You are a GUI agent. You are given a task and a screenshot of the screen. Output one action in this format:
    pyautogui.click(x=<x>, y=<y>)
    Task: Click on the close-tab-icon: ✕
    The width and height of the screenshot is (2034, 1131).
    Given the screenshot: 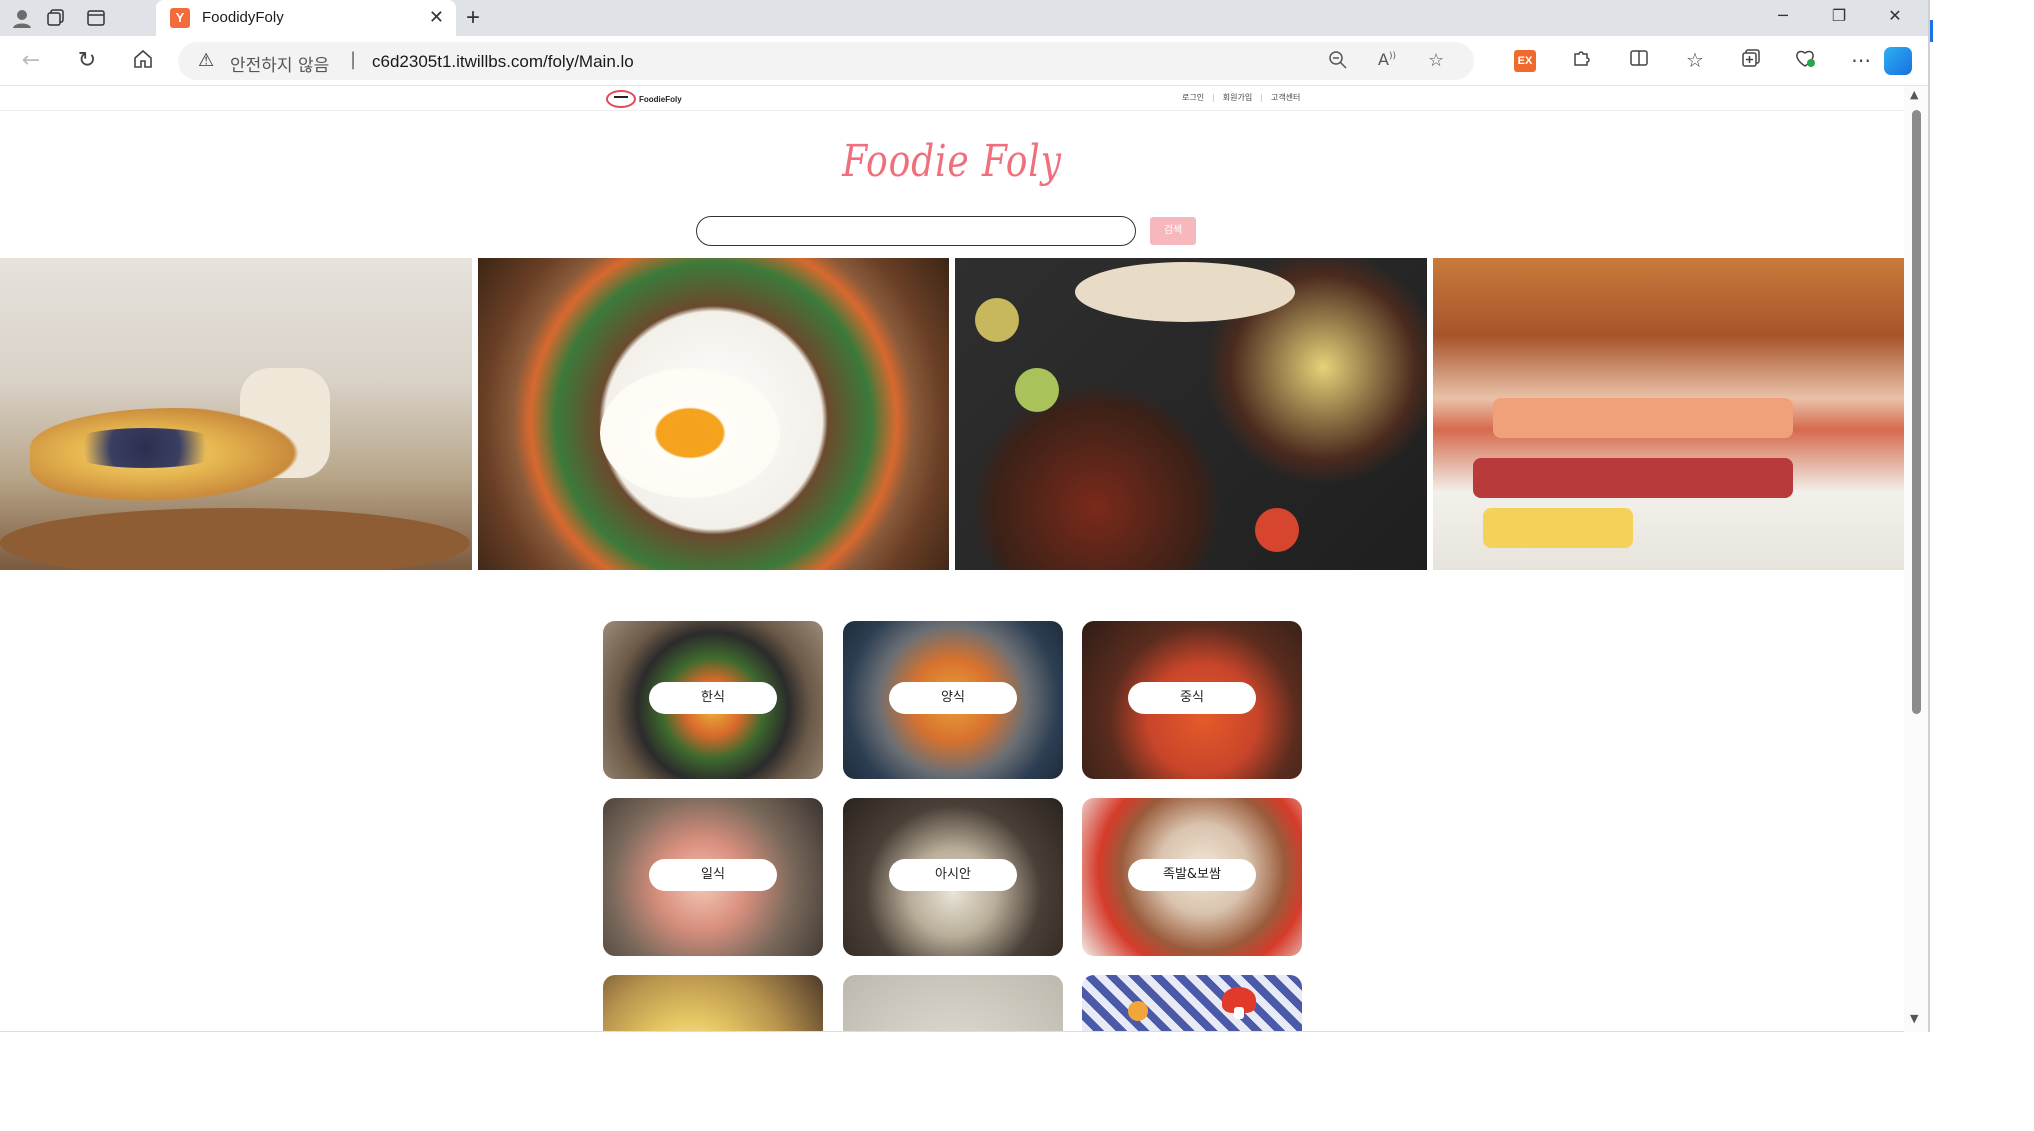 What is the action you would take?
    pyautogui.click(x=436, y=17)
    